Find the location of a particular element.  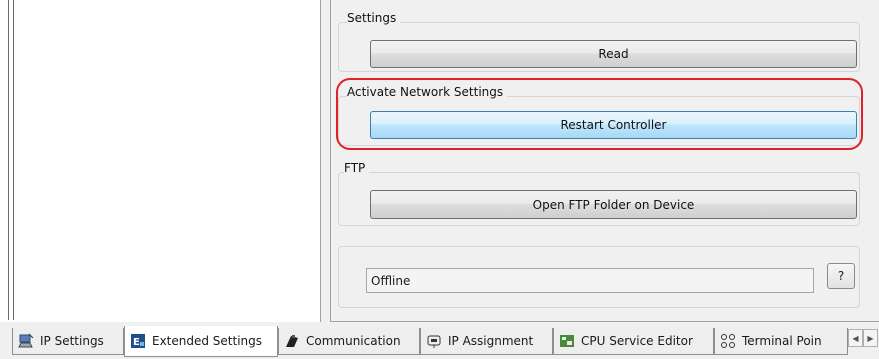

tab-cpu-service-editor: CPU Service Editor is located at coordinates (633, 341).